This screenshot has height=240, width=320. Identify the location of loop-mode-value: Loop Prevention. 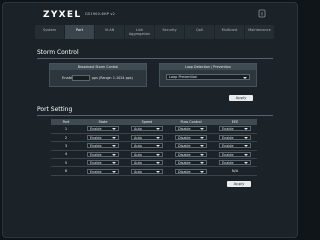
(183, 77).